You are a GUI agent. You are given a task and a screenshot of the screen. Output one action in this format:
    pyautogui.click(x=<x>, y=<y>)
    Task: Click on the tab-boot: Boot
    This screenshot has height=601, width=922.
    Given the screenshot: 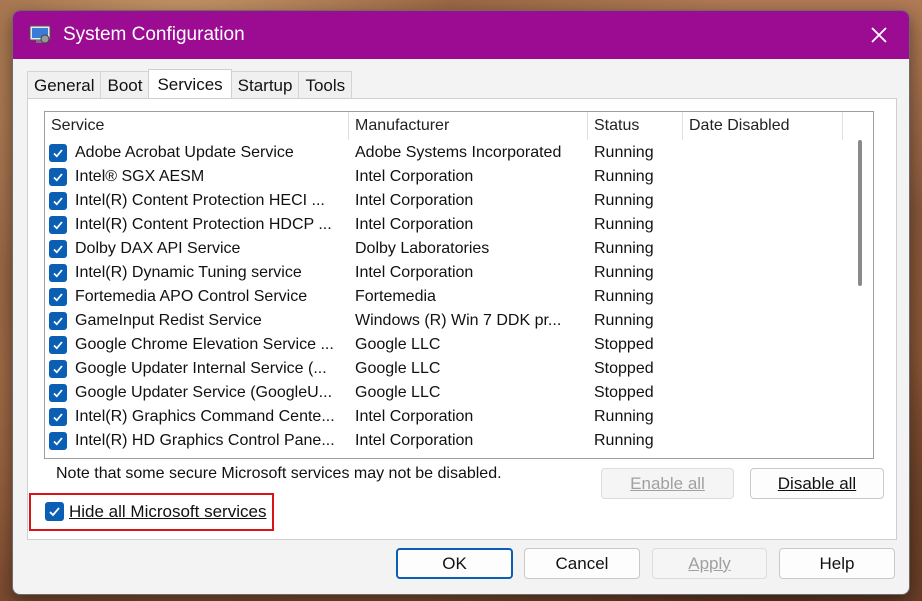 What is the action you would take?
    pyautogui.click(x=125, y=84)
    